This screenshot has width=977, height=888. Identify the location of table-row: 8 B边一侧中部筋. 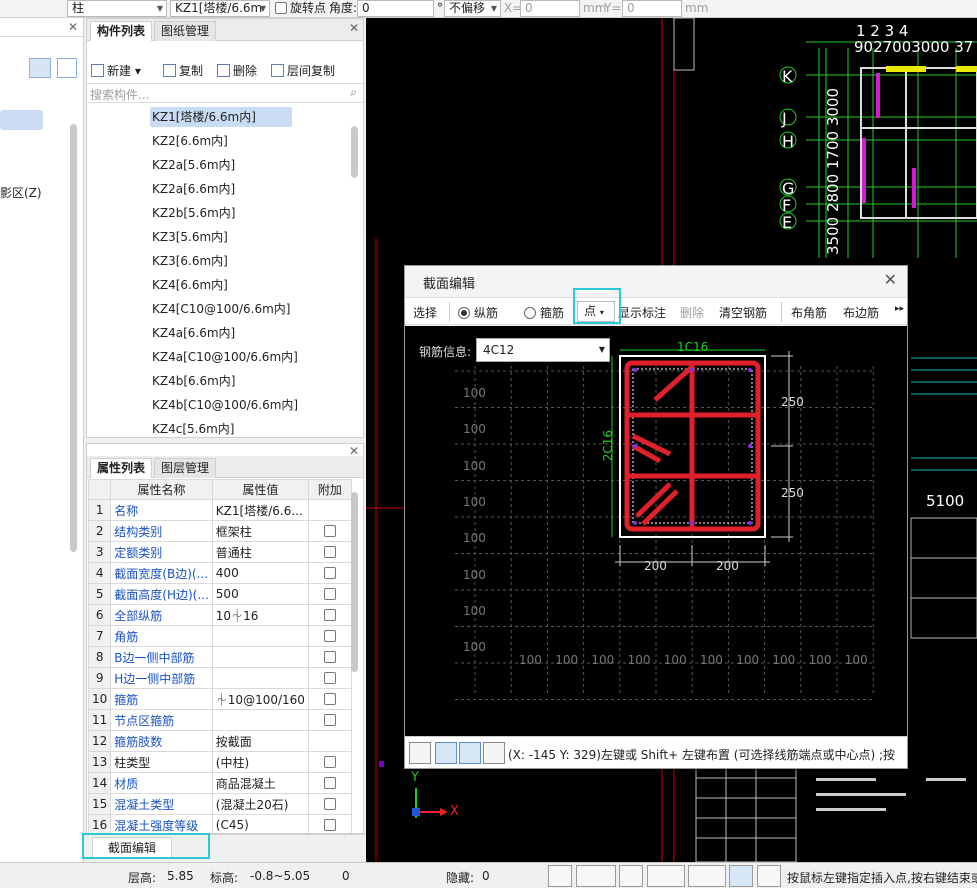
(219, 657).